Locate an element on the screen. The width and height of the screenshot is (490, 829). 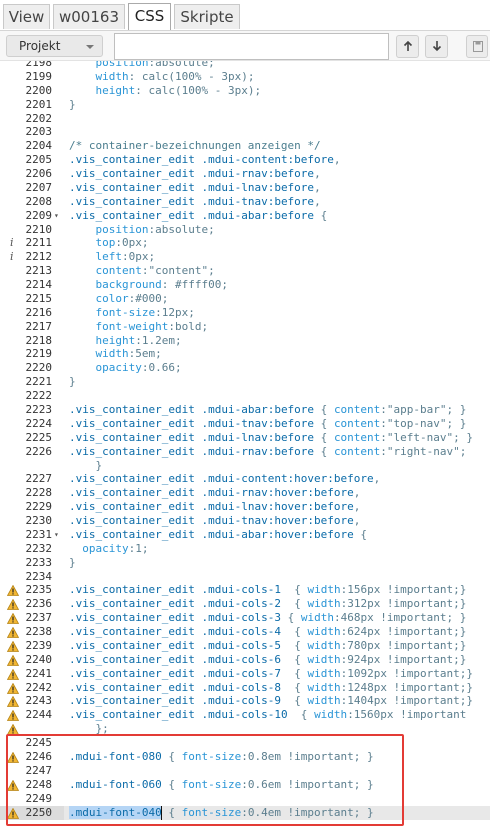
line-number-text: 2247 is located at coordinates (39, 770).